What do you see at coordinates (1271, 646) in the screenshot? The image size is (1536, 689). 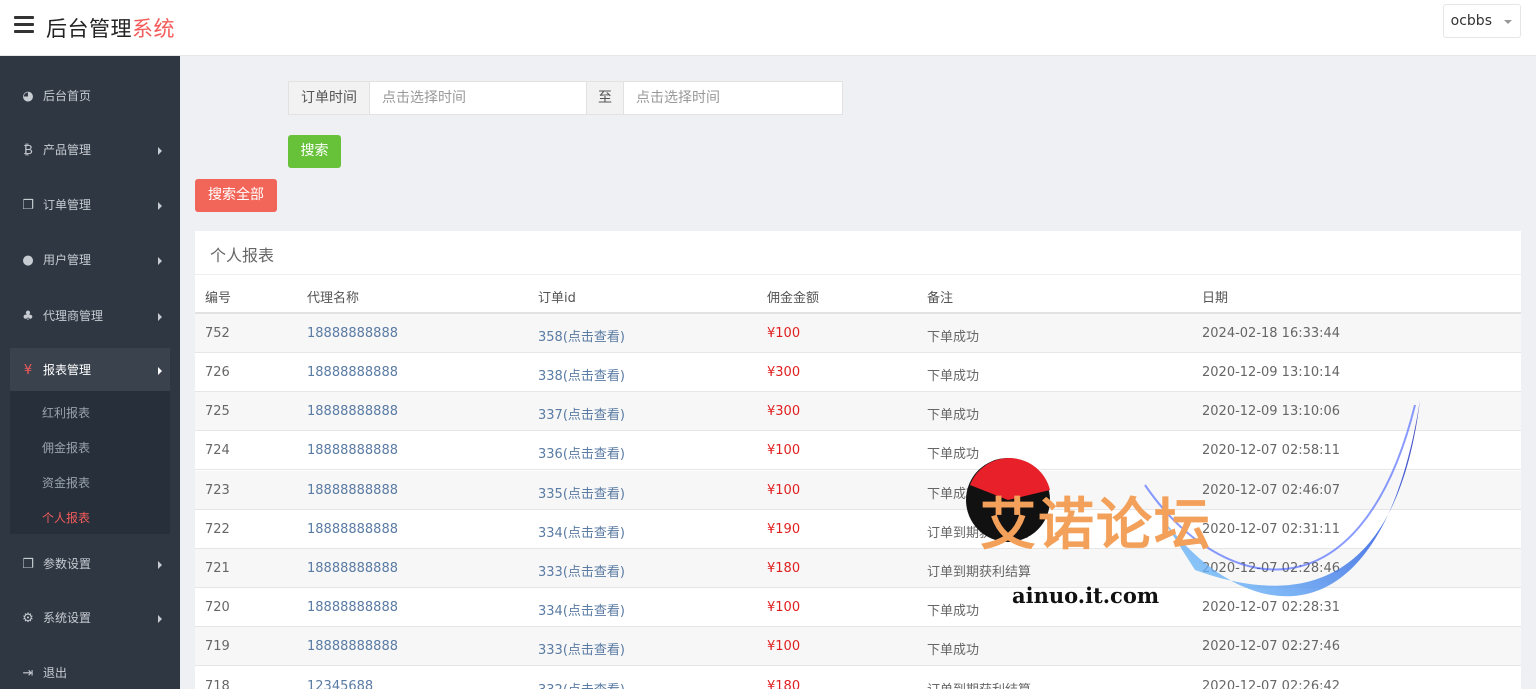 I see `cell-date: 2020-12-07 02:27:46` at bounding box center [1271, 646].